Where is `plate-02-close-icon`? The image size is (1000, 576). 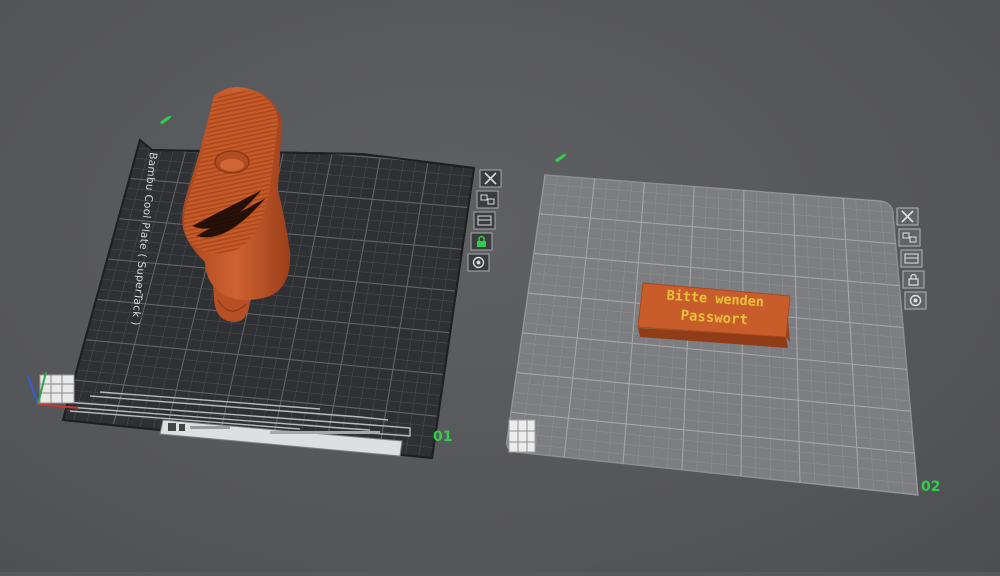 plate-02-close-icon is located at coordinates (907, 216).